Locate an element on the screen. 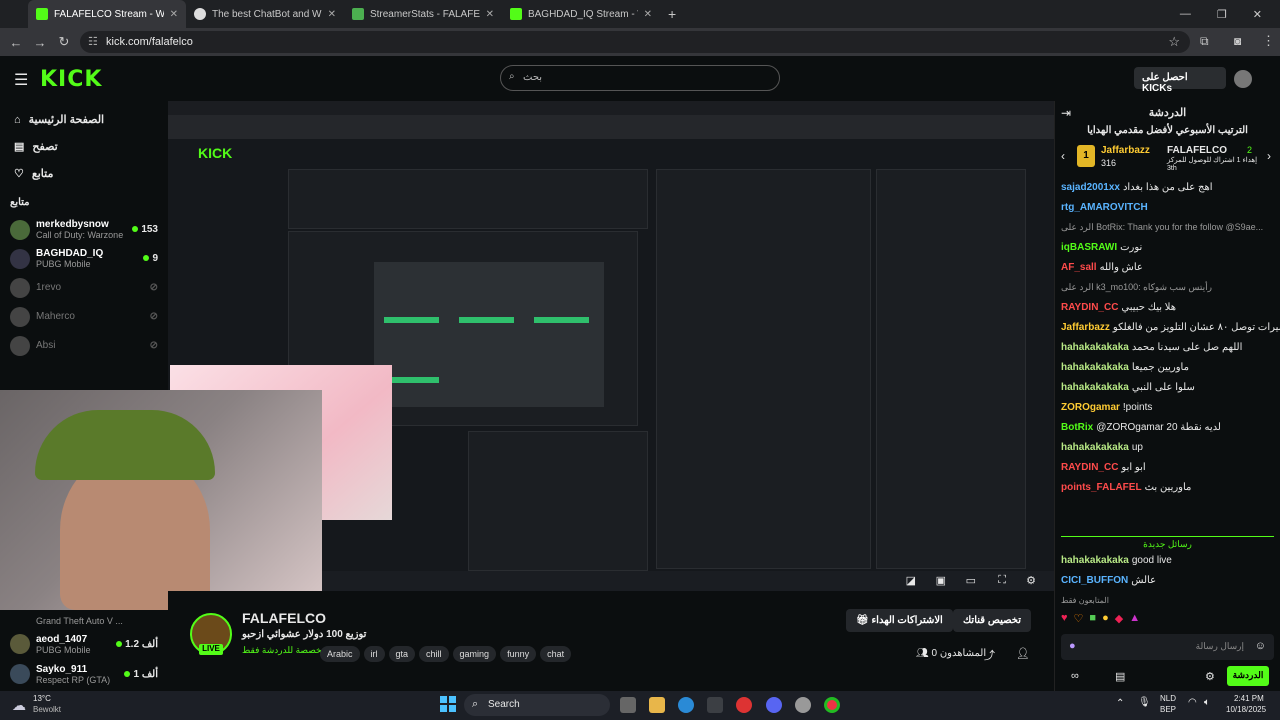 The image size is (1280, 720). emote-icon: ■ is located at coordinates (1092, 619).